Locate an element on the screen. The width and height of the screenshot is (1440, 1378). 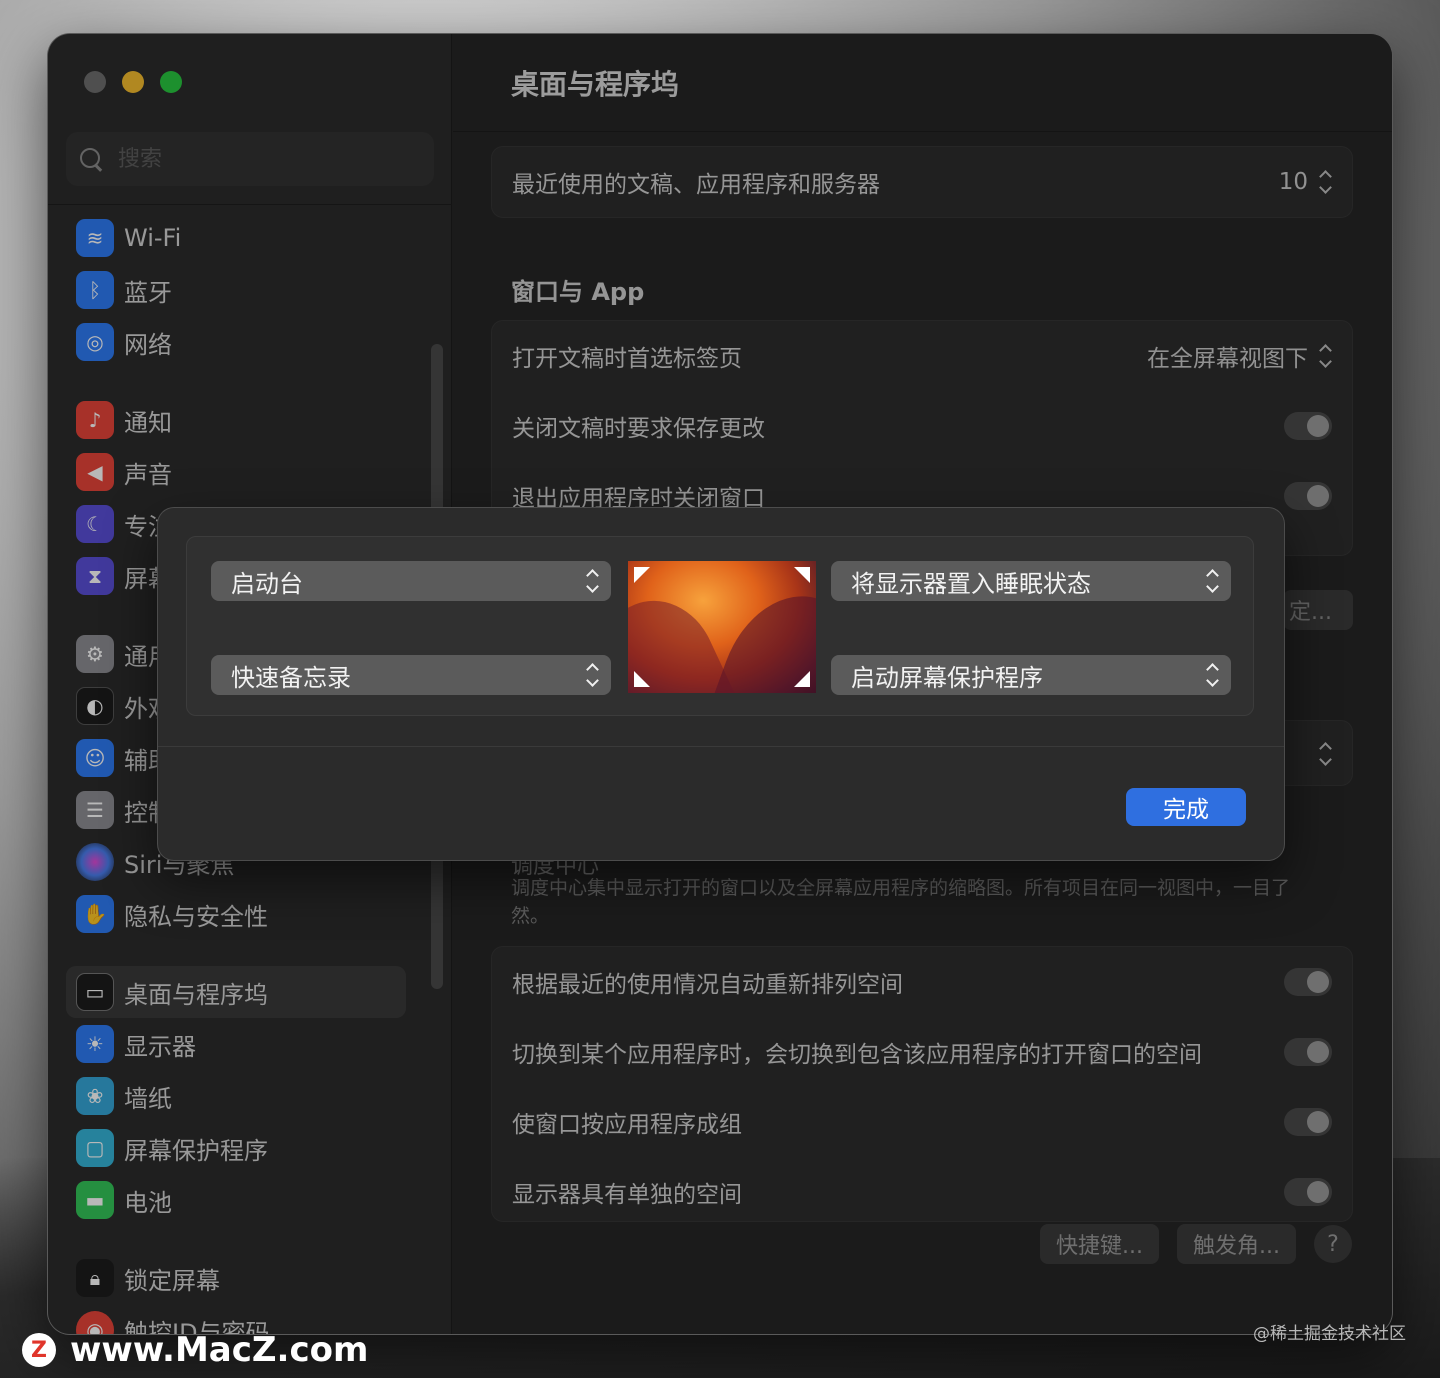
watermark-juejin: @稀土掘金技术社区 is located at coordinates (1329, 1334).